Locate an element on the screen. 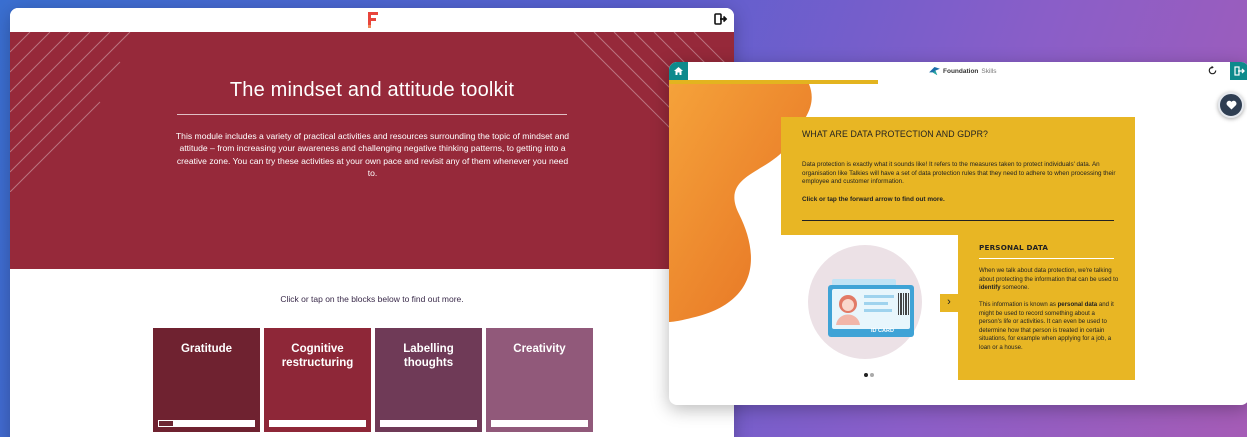 The width and height of the screenshot is (1247, 437). heart-icon is located at coordinates (1231, 105).